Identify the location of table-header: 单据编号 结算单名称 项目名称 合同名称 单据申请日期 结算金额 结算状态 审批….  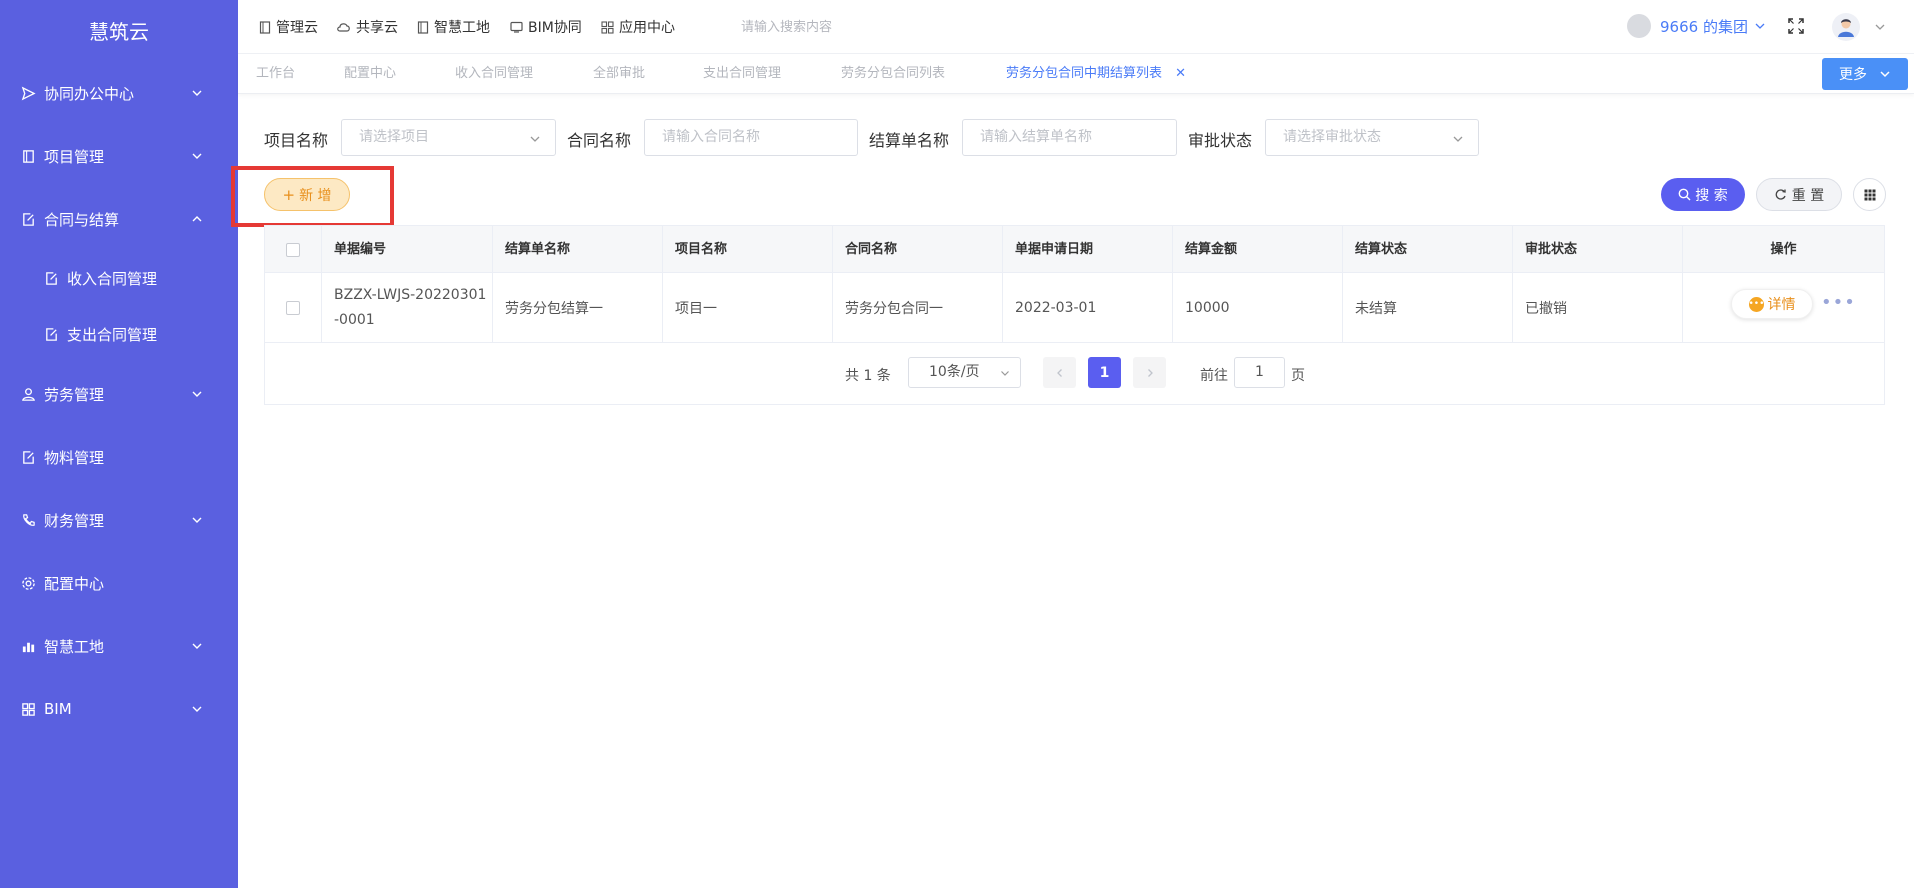
(1074, 249).